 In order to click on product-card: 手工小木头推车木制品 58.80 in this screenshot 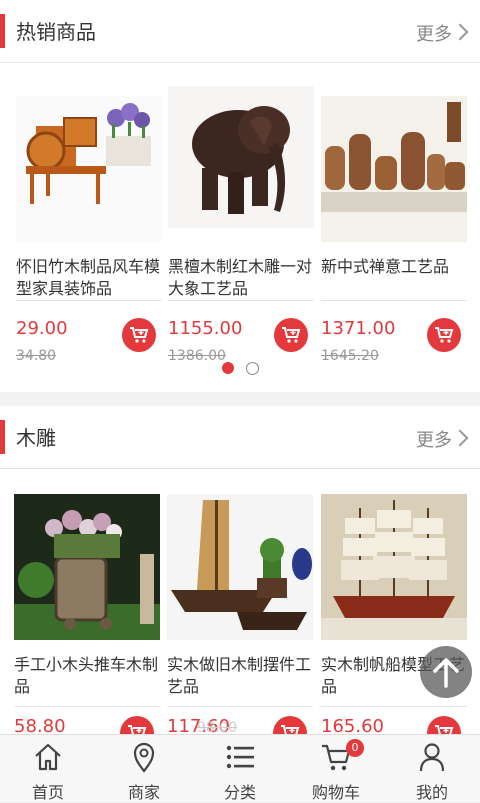, I will do `click(89, 622)`.